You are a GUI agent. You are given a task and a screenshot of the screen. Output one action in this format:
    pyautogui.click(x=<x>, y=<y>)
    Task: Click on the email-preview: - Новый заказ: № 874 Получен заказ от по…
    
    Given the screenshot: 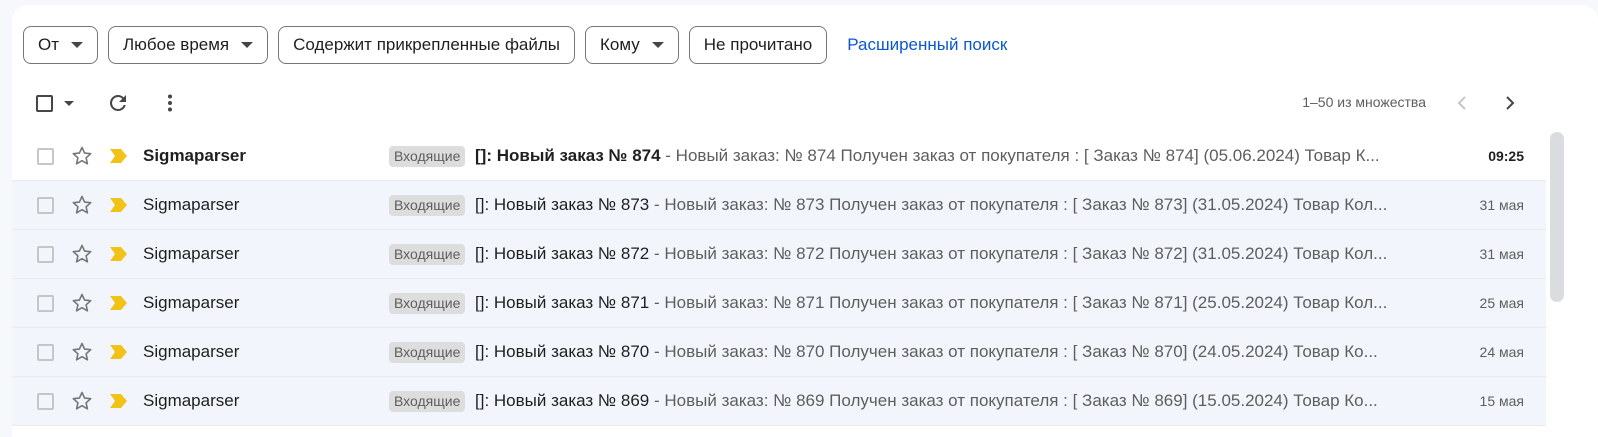 What is the action you would take?
    pyautogui.click(x=1020, y=155)
    